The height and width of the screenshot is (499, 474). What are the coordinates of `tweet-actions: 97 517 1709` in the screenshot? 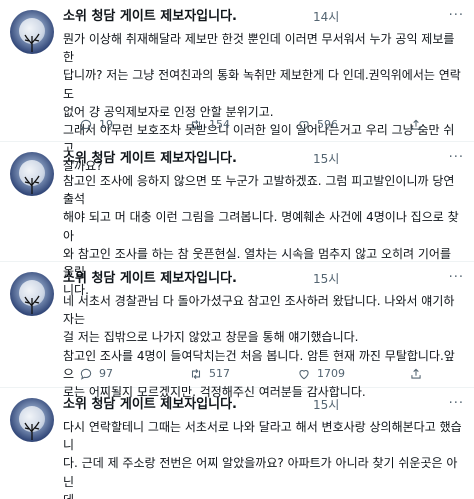 It's located at (253, 374).